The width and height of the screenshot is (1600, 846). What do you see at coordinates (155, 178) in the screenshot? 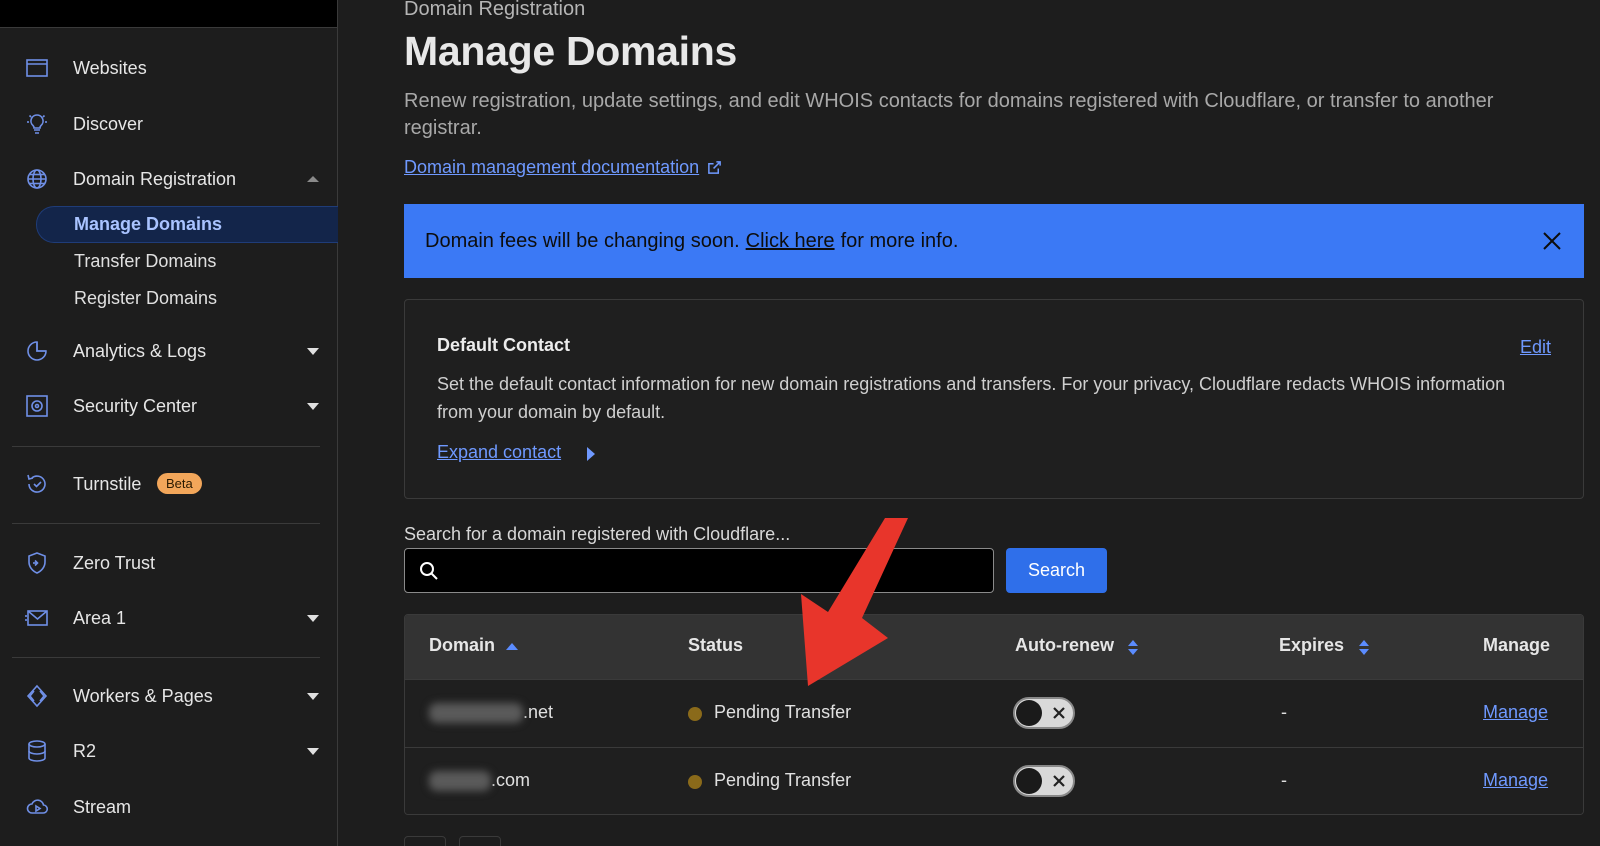
I see `sidebar-item-label: Domain Registration` at bounding box center [155, 178].